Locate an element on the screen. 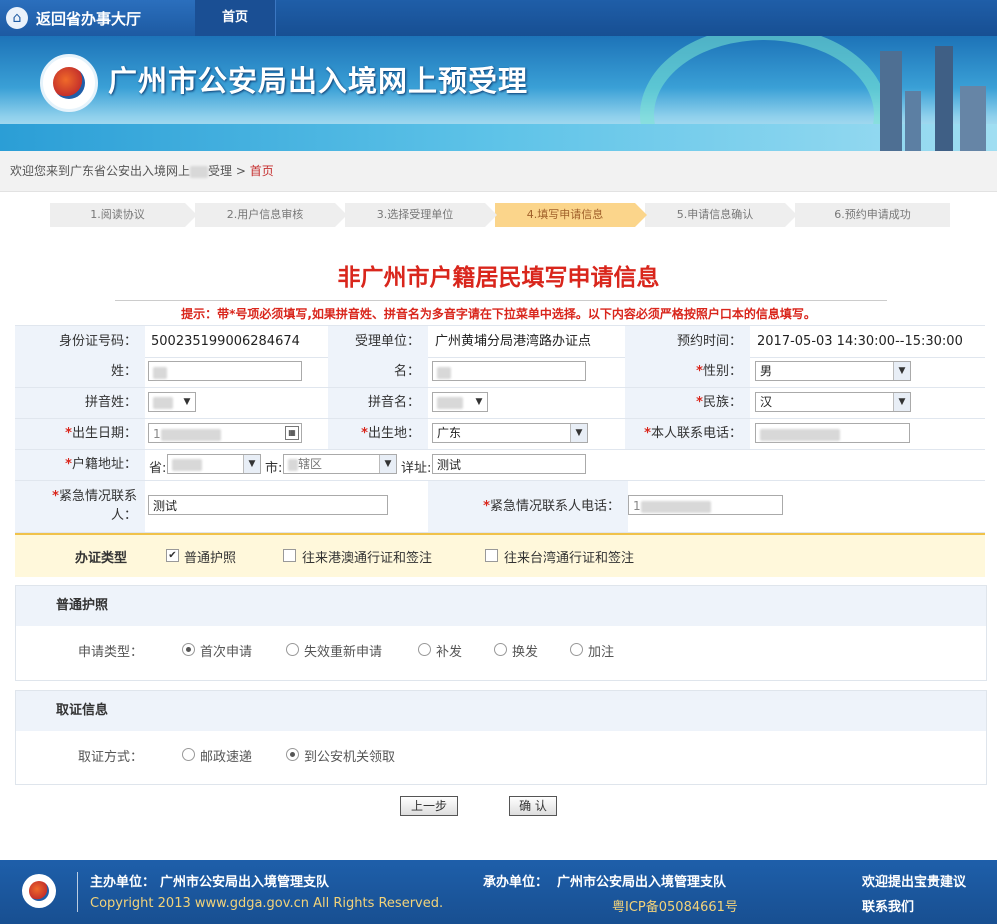 This screenshot has height=924, width=997. document-type-label: 办证类型 is located at coordinates (101, 558).